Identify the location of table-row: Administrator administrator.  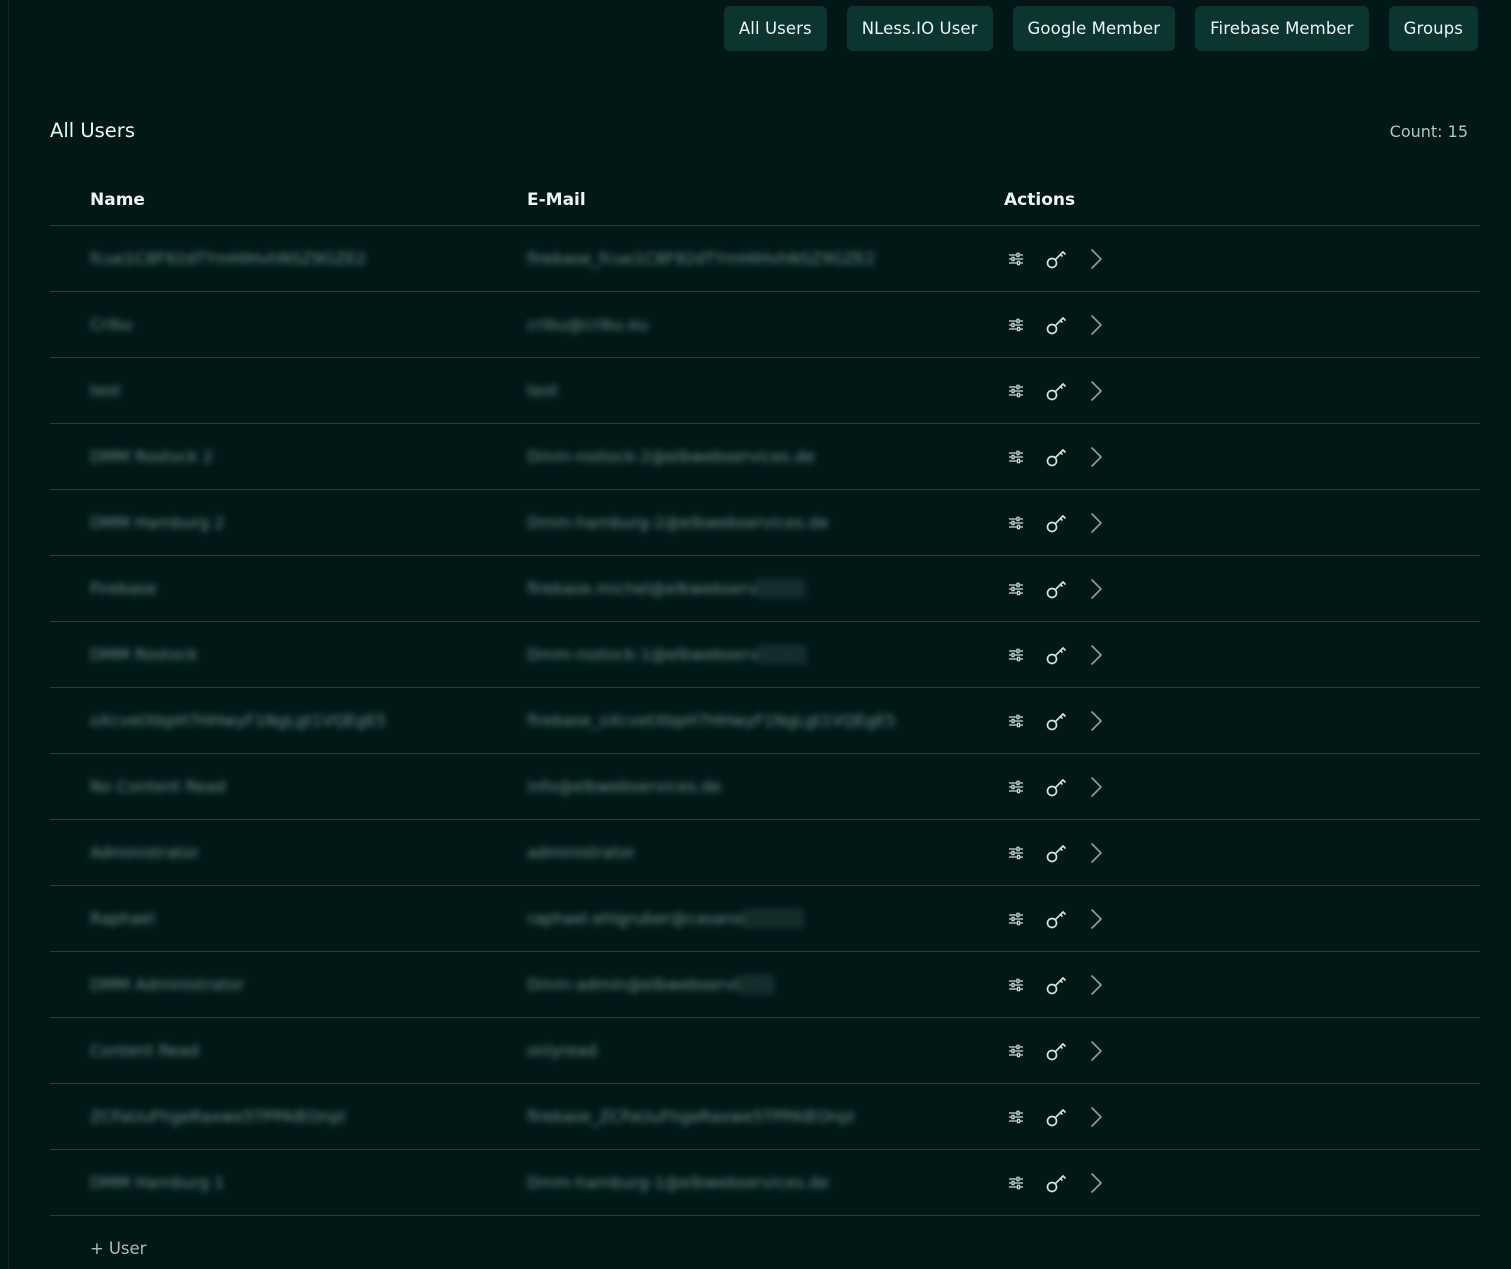
(765, 853).